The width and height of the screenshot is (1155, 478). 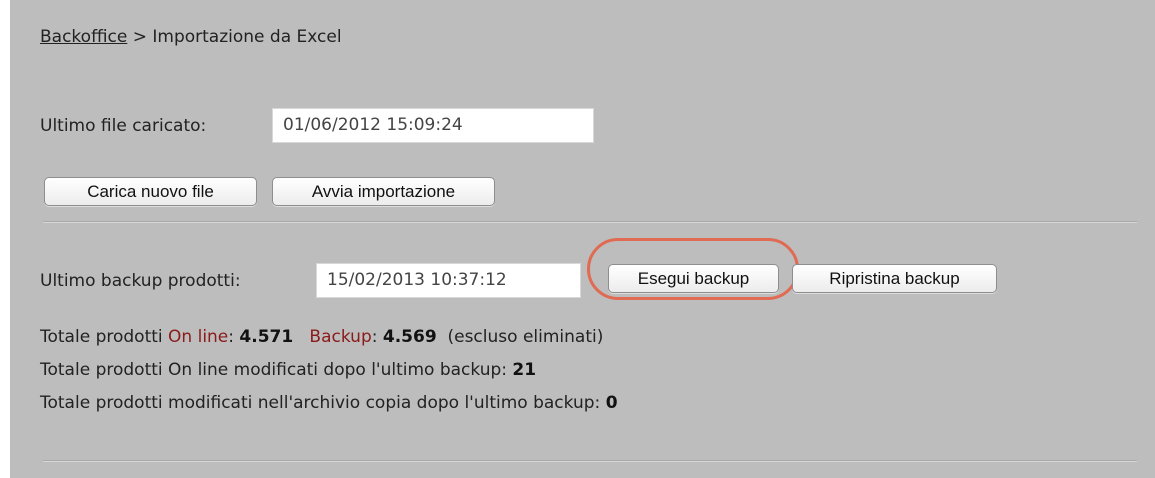 What do you see at coordinates (383, 191) in the screenshot?
I see `start-import-button: Avvia importazione` at bounding box center [383, 191].